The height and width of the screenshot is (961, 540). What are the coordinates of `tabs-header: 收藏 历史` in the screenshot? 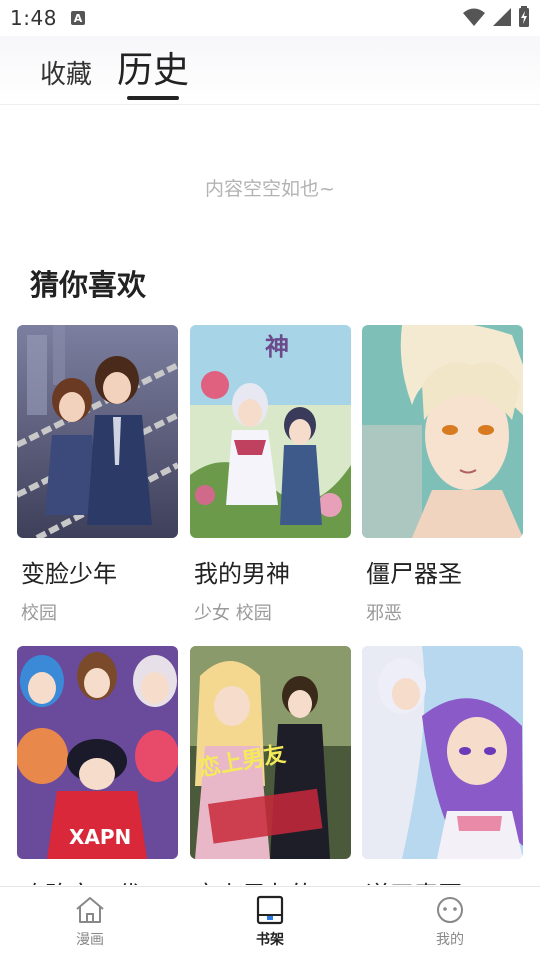 It's located at (270, 70).